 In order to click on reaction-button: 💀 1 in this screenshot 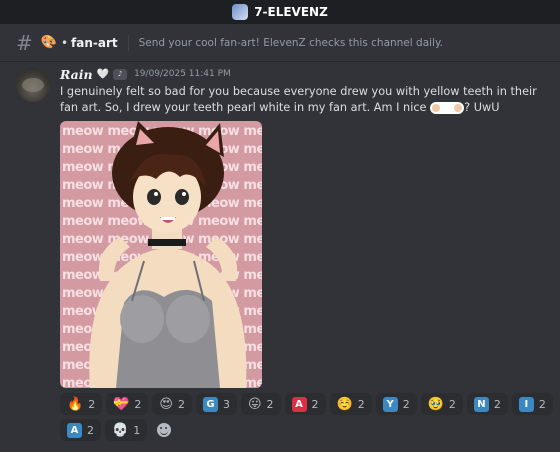, I will do `click(126, 430)`.